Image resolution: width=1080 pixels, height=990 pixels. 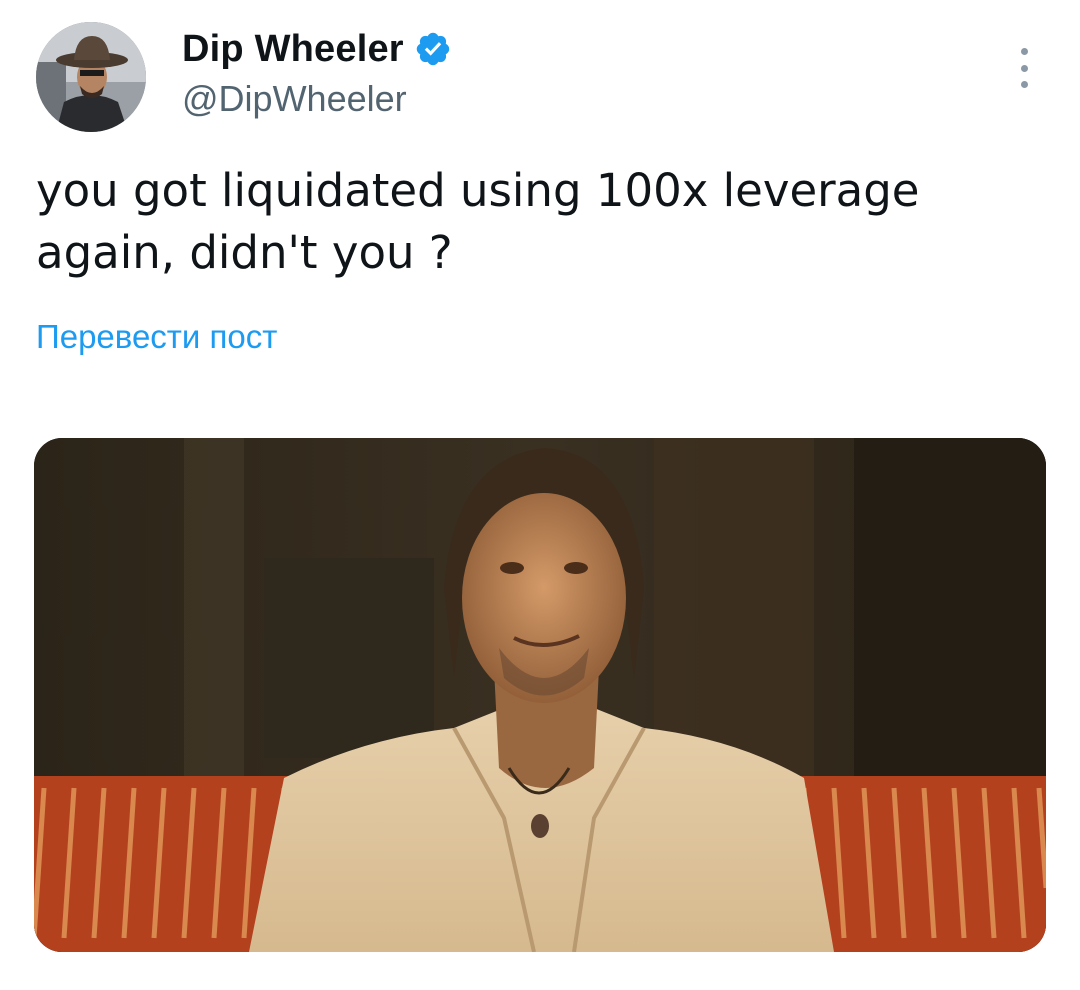 I want to click on avatar-photo-icon, so click(x=91, y=77).